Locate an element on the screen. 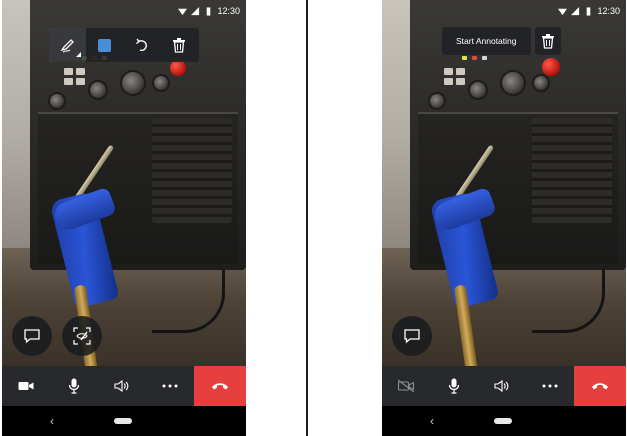 This screenshot has height=436, width=627. annotate-view-icon is located at coordinates (82, 336).